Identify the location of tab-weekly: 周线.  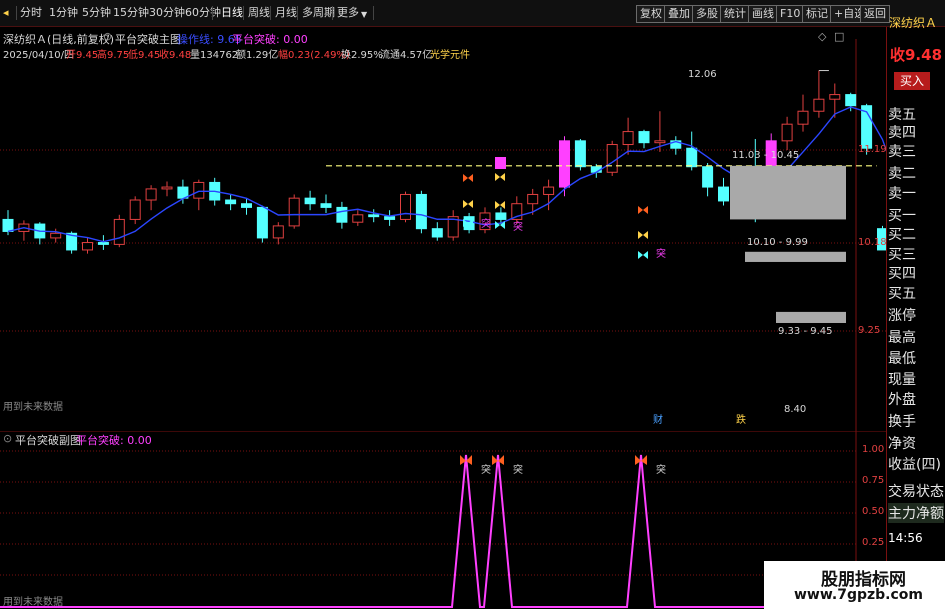
(259, 13).